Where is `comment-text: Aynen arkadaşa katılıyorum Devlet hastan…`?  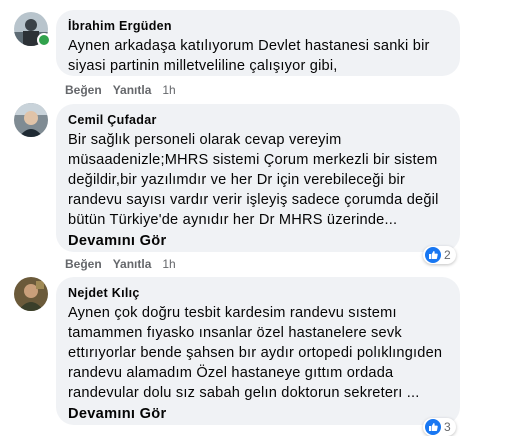
comment-text: Aynen arkadaşa katılıyorum Devlet hastan… is located at coordinates (249, 56).